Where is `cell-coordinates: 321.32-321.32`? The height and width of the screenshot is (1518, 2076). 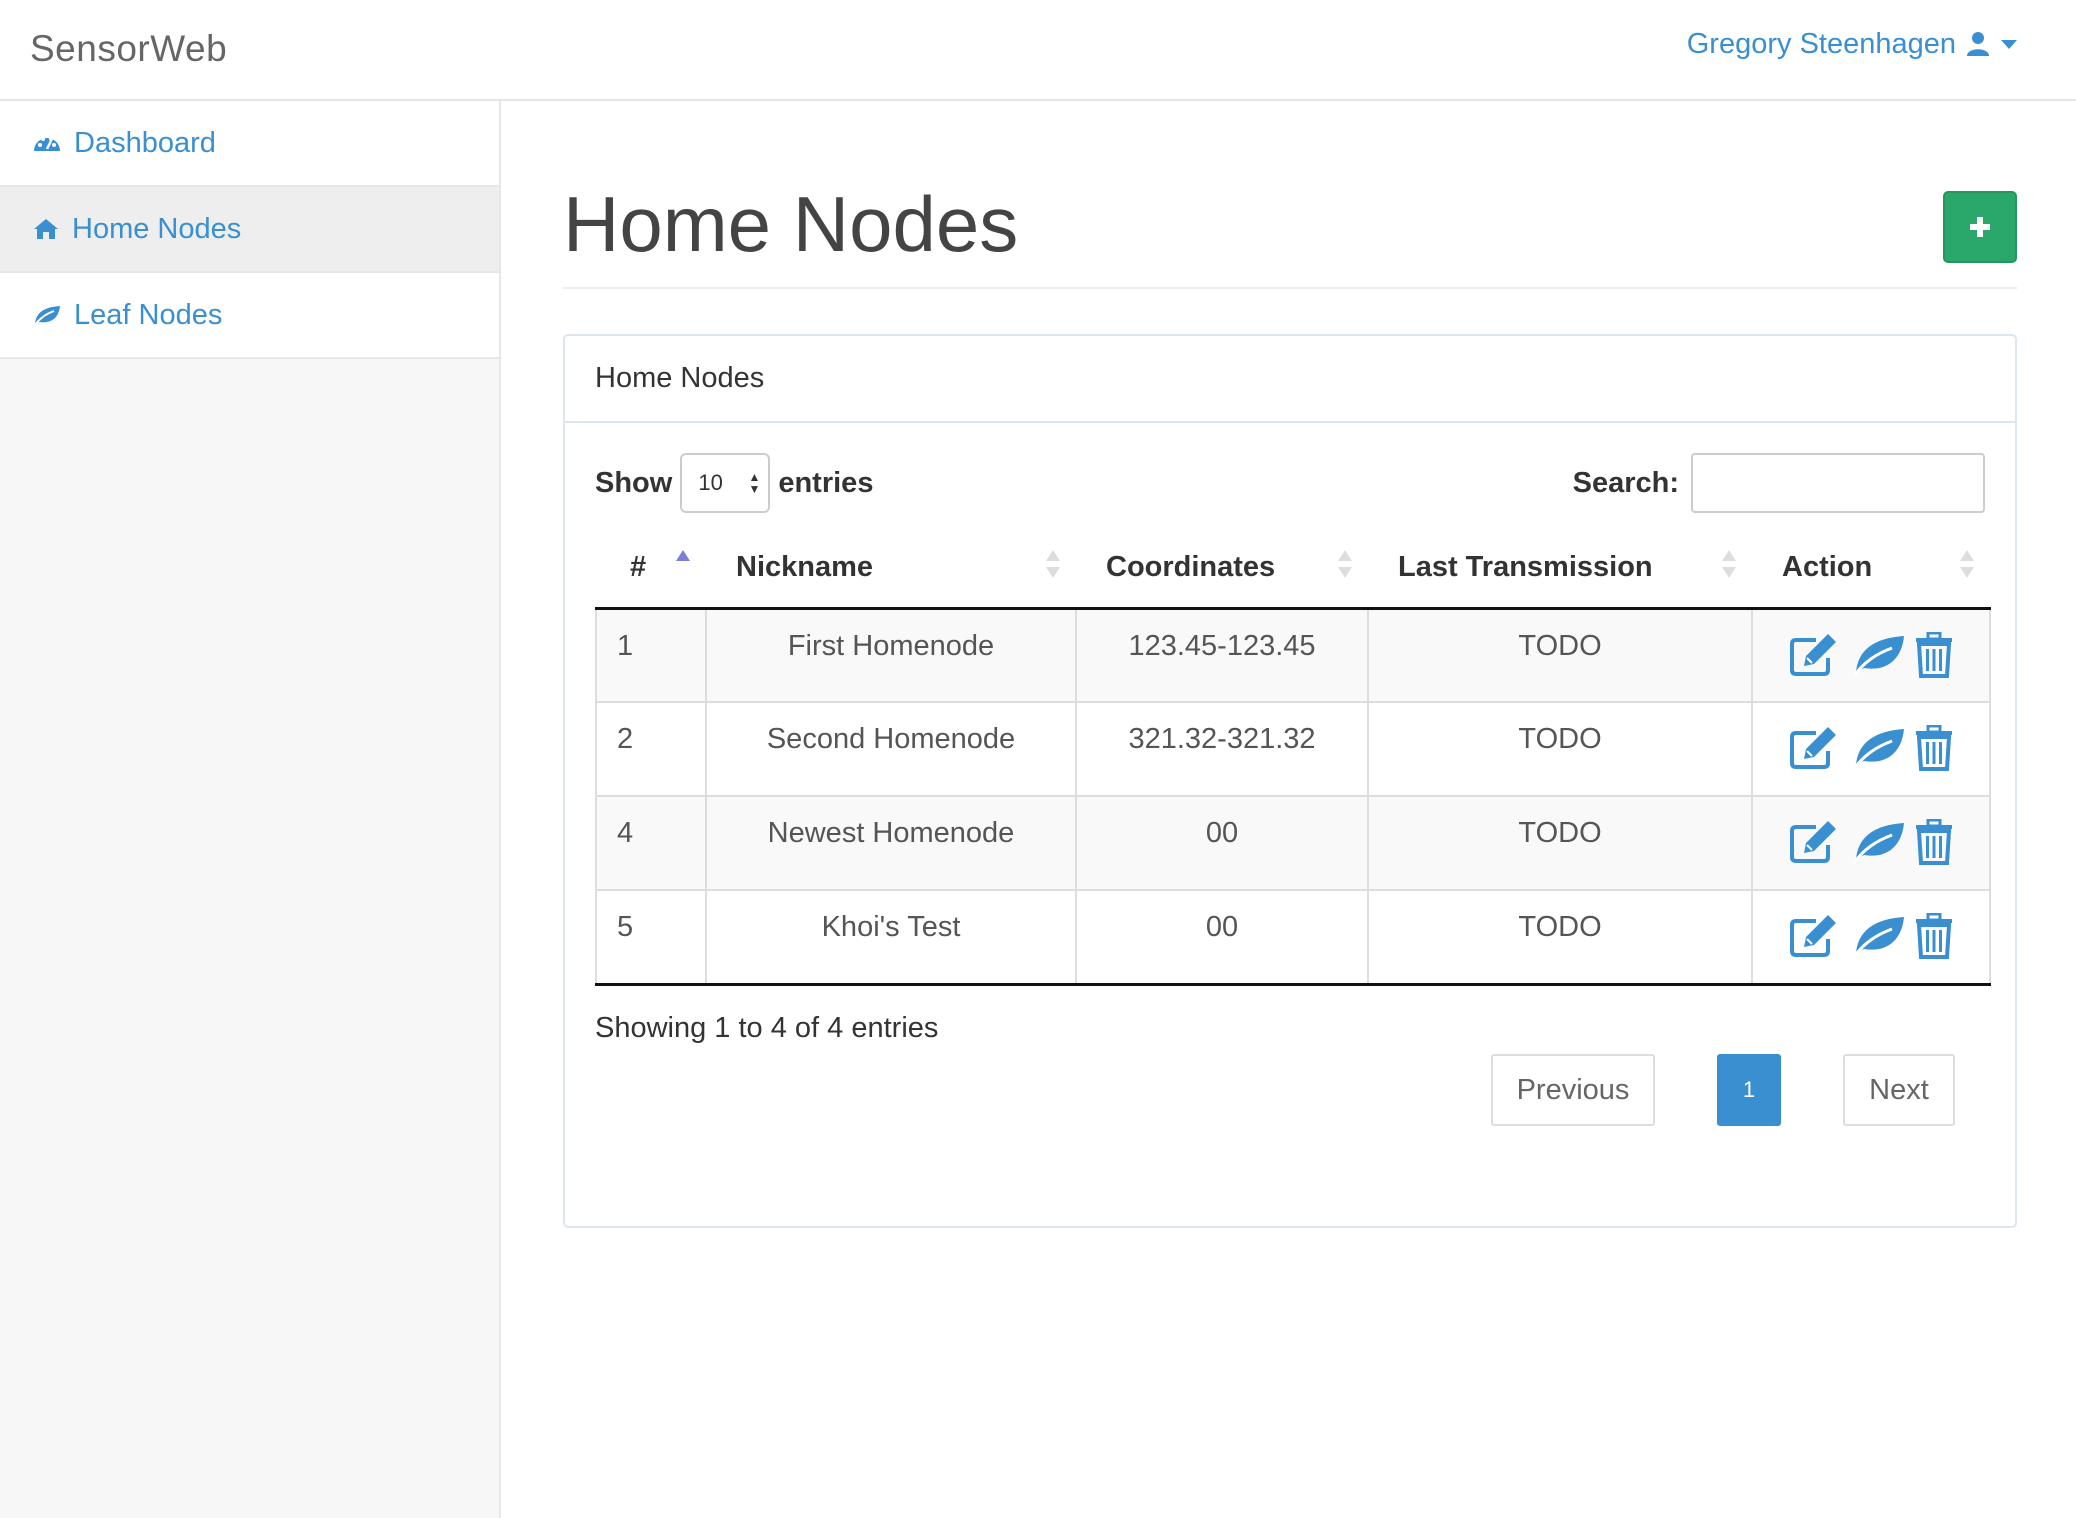 cell-coordinates: 321.32-321.32 is located at coordinates (1221, 749).